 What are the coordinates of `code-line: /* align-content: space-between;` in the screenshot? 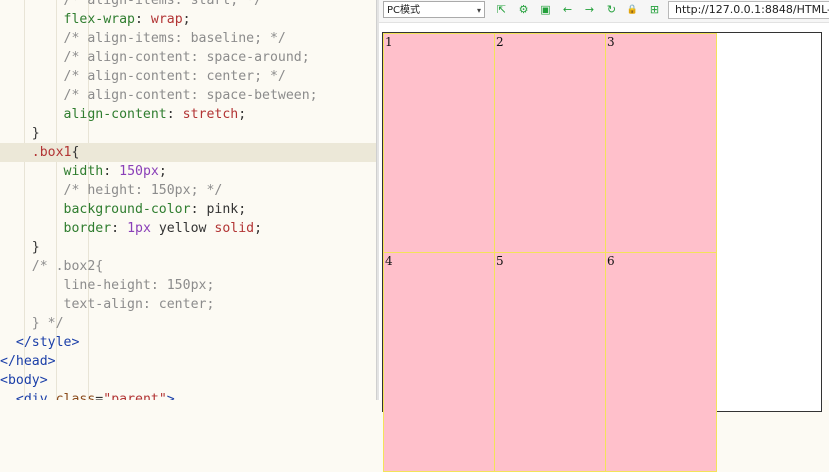 It's located at (188, 95).